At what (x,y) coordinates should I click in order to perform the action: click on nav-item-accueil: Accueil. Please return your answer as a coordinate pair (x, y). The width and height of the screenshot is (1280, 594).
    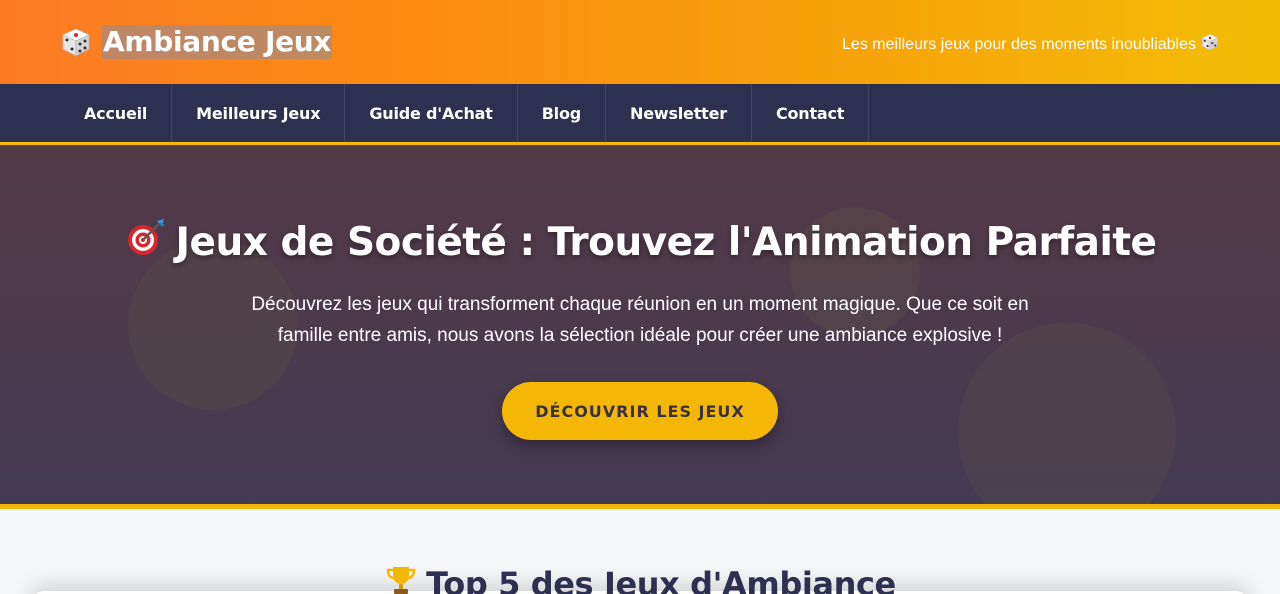
    Looking at the image, I should click on (116, 113).